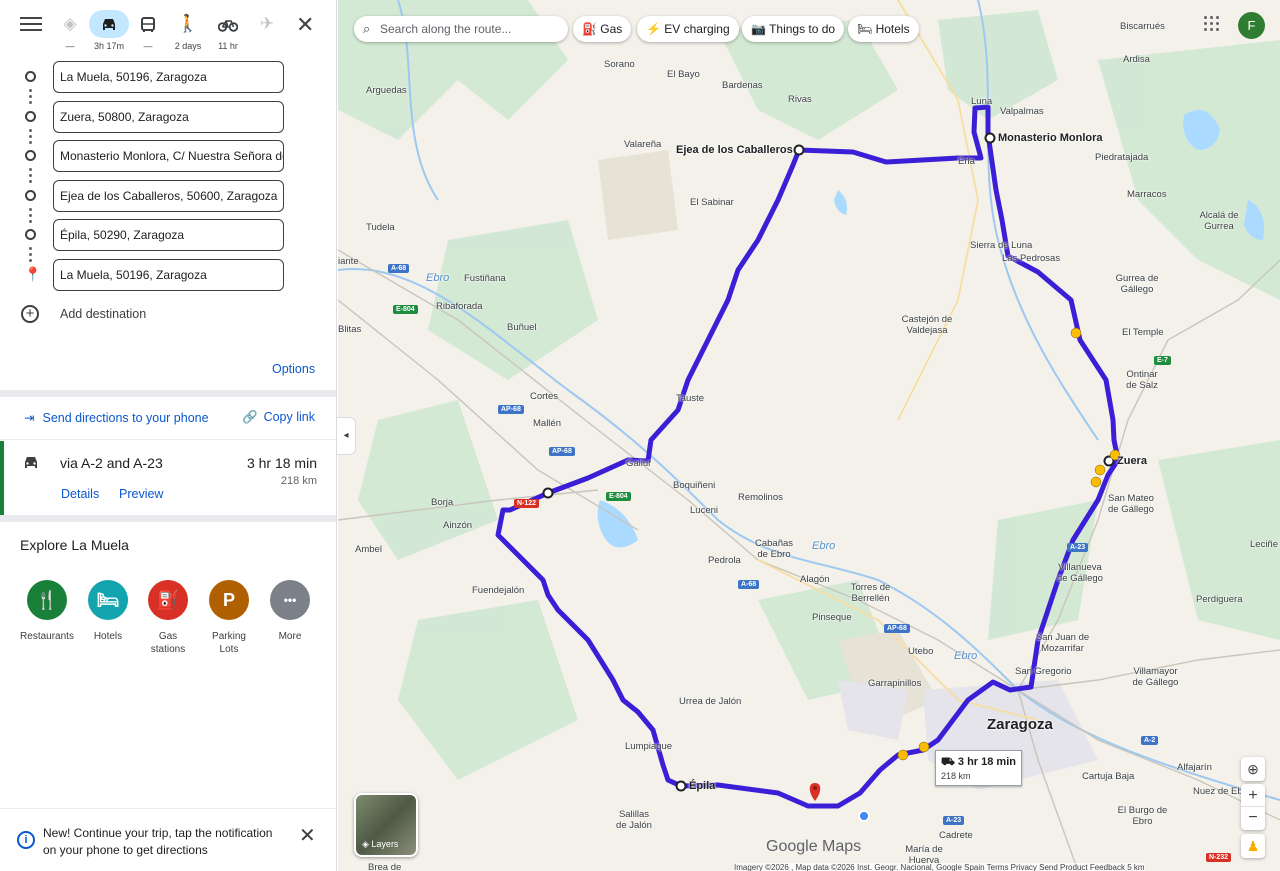  What do you see at coordinates (290, 611) in the screenshot?
I see `category-more: ••• More` at bounding box center [290, 611].